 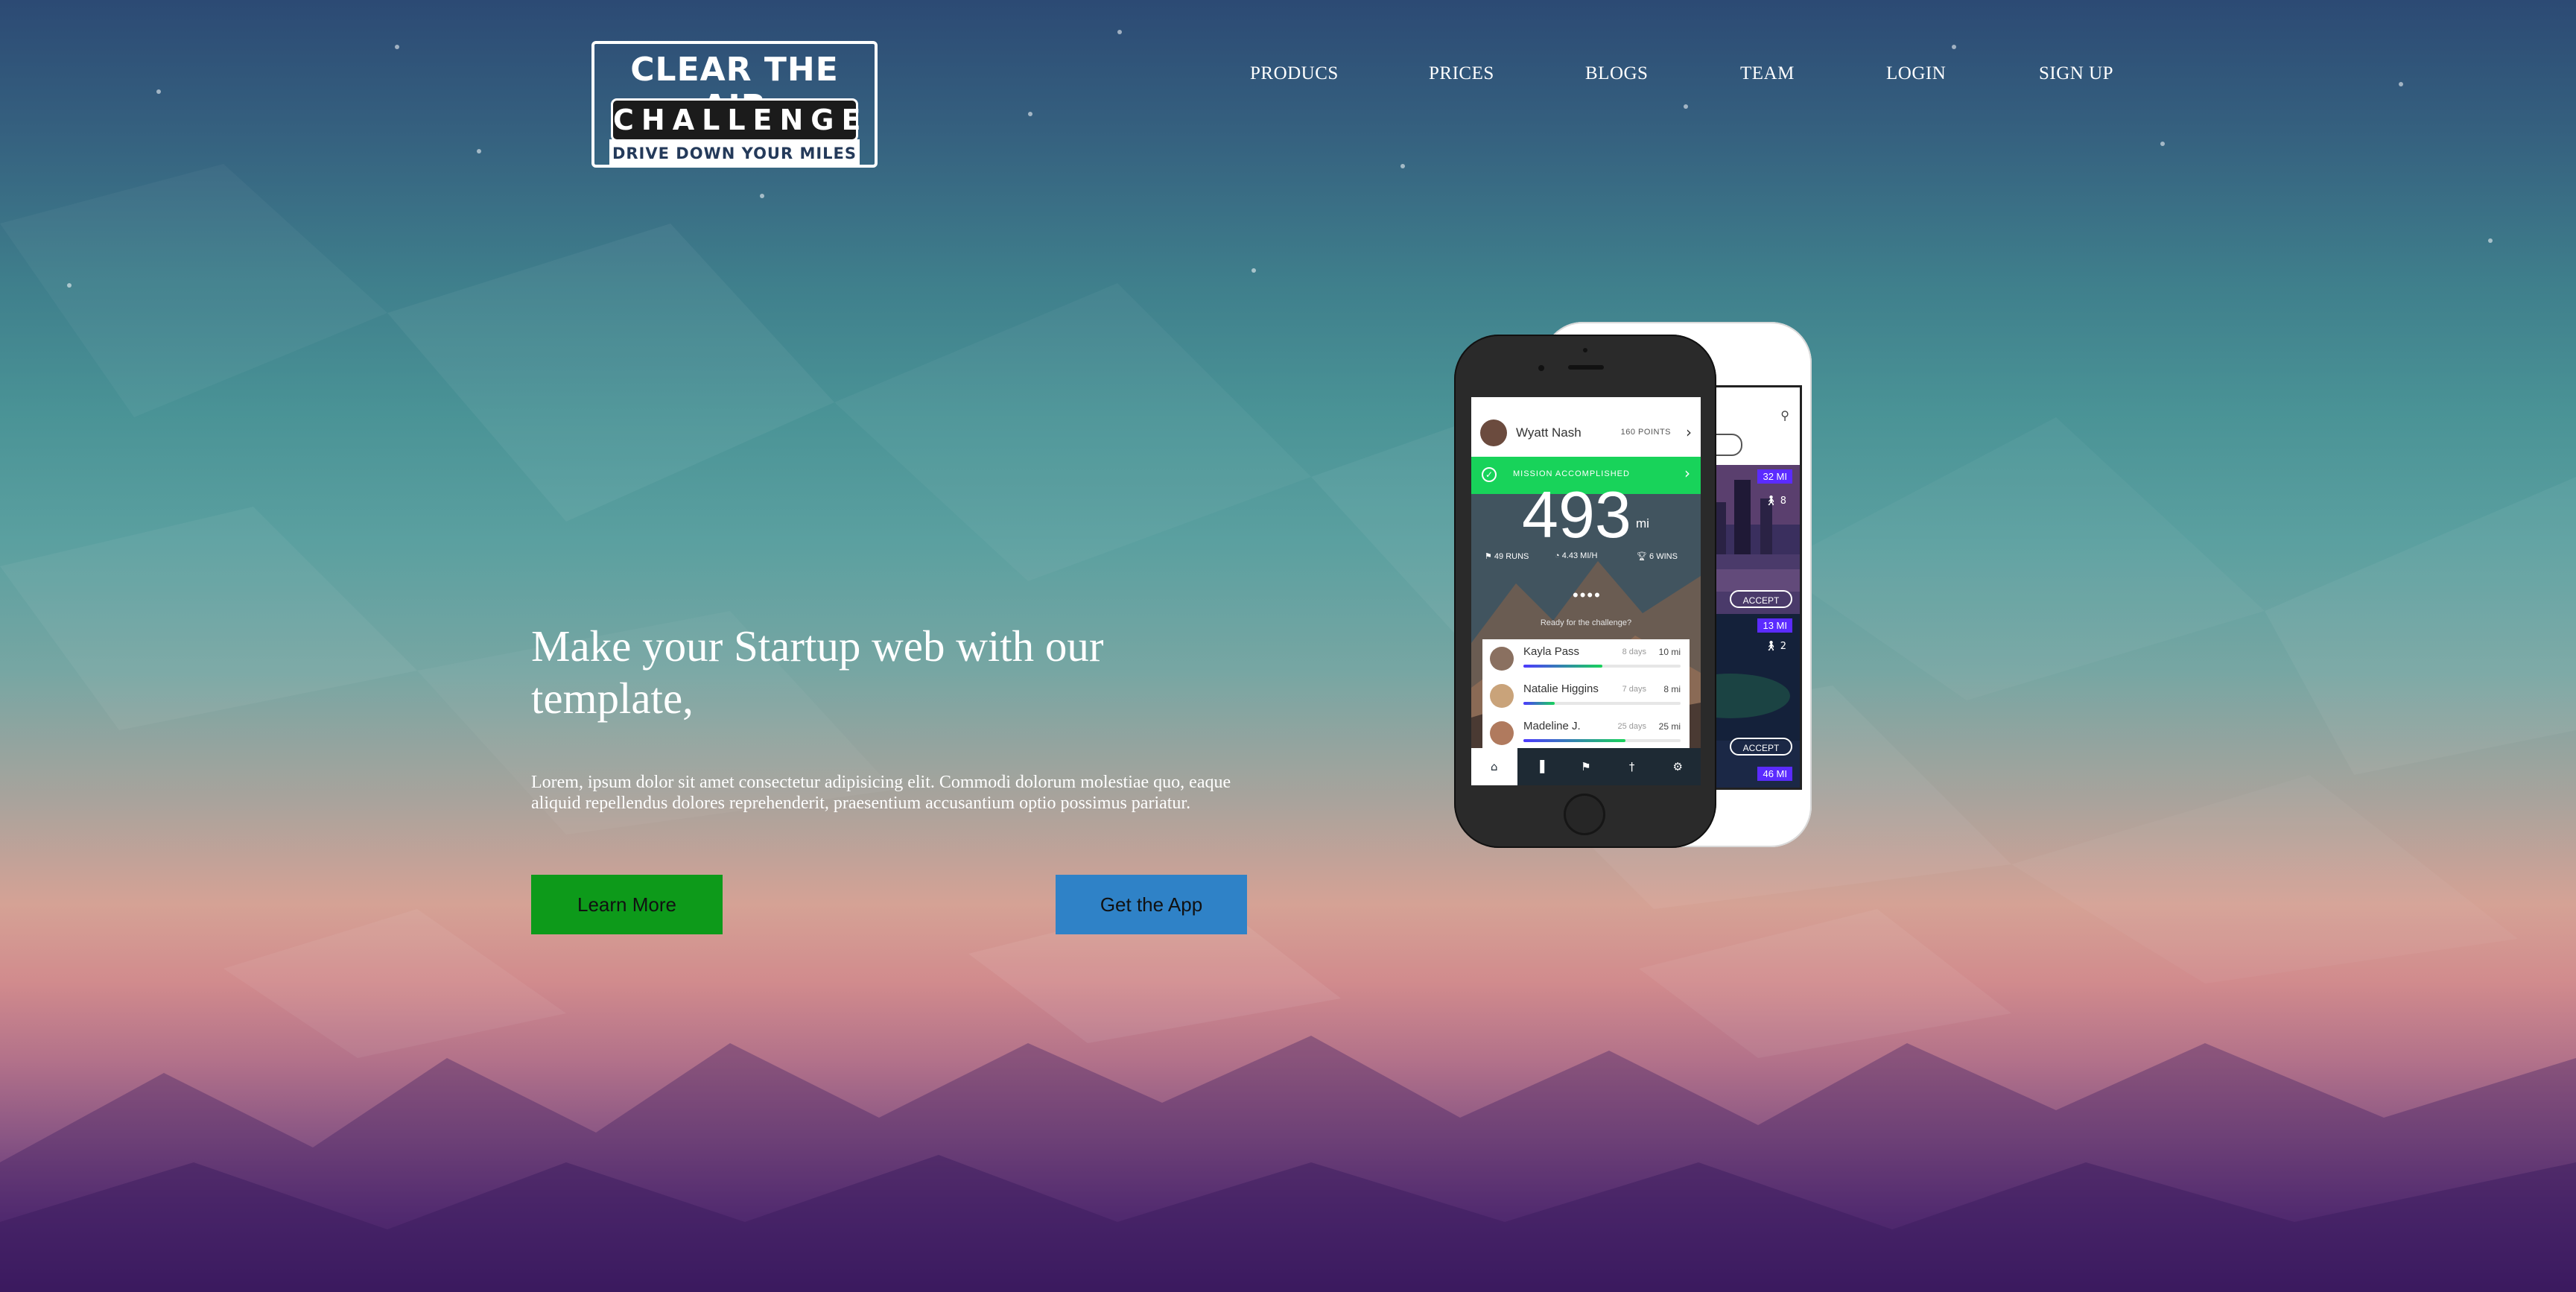 What do you see at coordinates (1577, 514) in the screenshot?
I see `distance-value: 493` at bounding box center [1577, 514].